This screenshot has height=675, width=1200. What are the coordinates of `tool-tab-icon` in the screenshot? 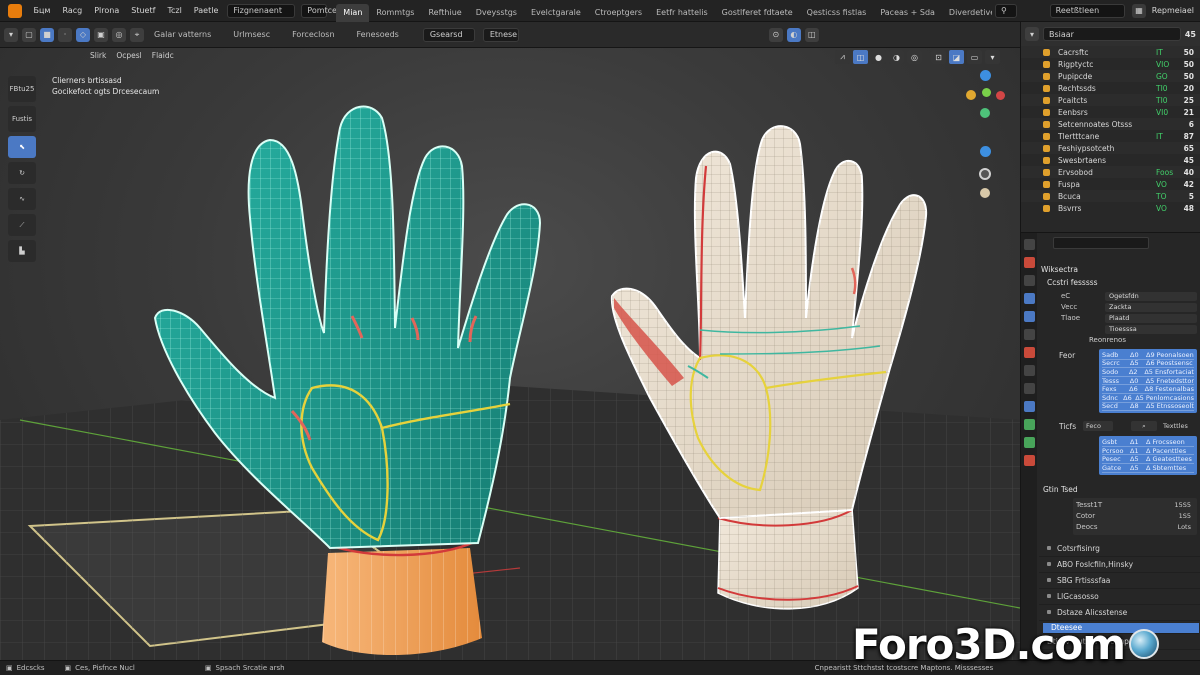 It's located at (1029, 244).